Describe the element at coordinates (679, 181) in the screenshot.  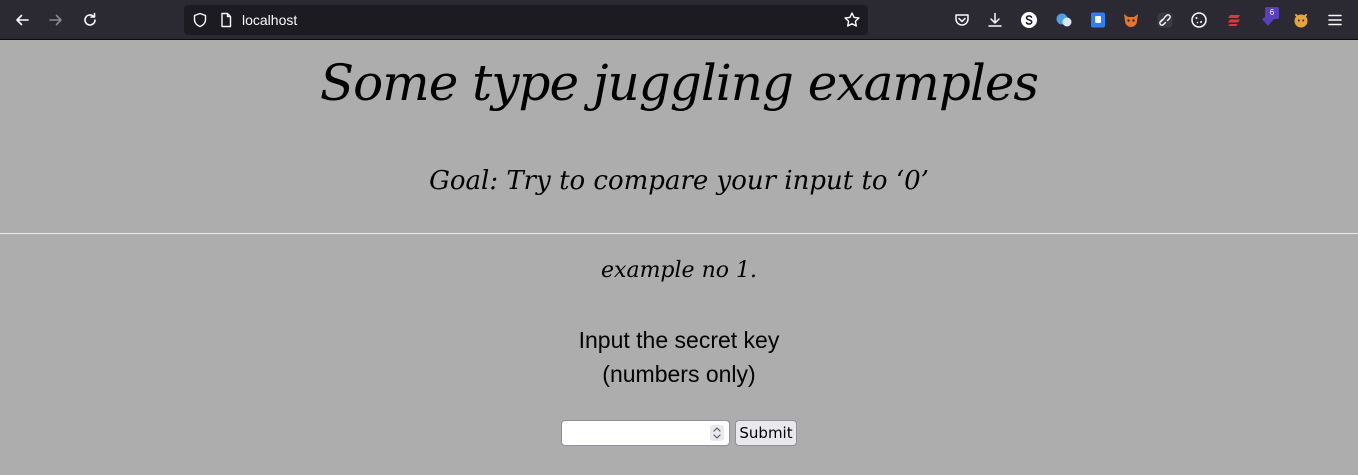
I see `goal-text: Goal: Try to compare your input to ‘0’` at that location.